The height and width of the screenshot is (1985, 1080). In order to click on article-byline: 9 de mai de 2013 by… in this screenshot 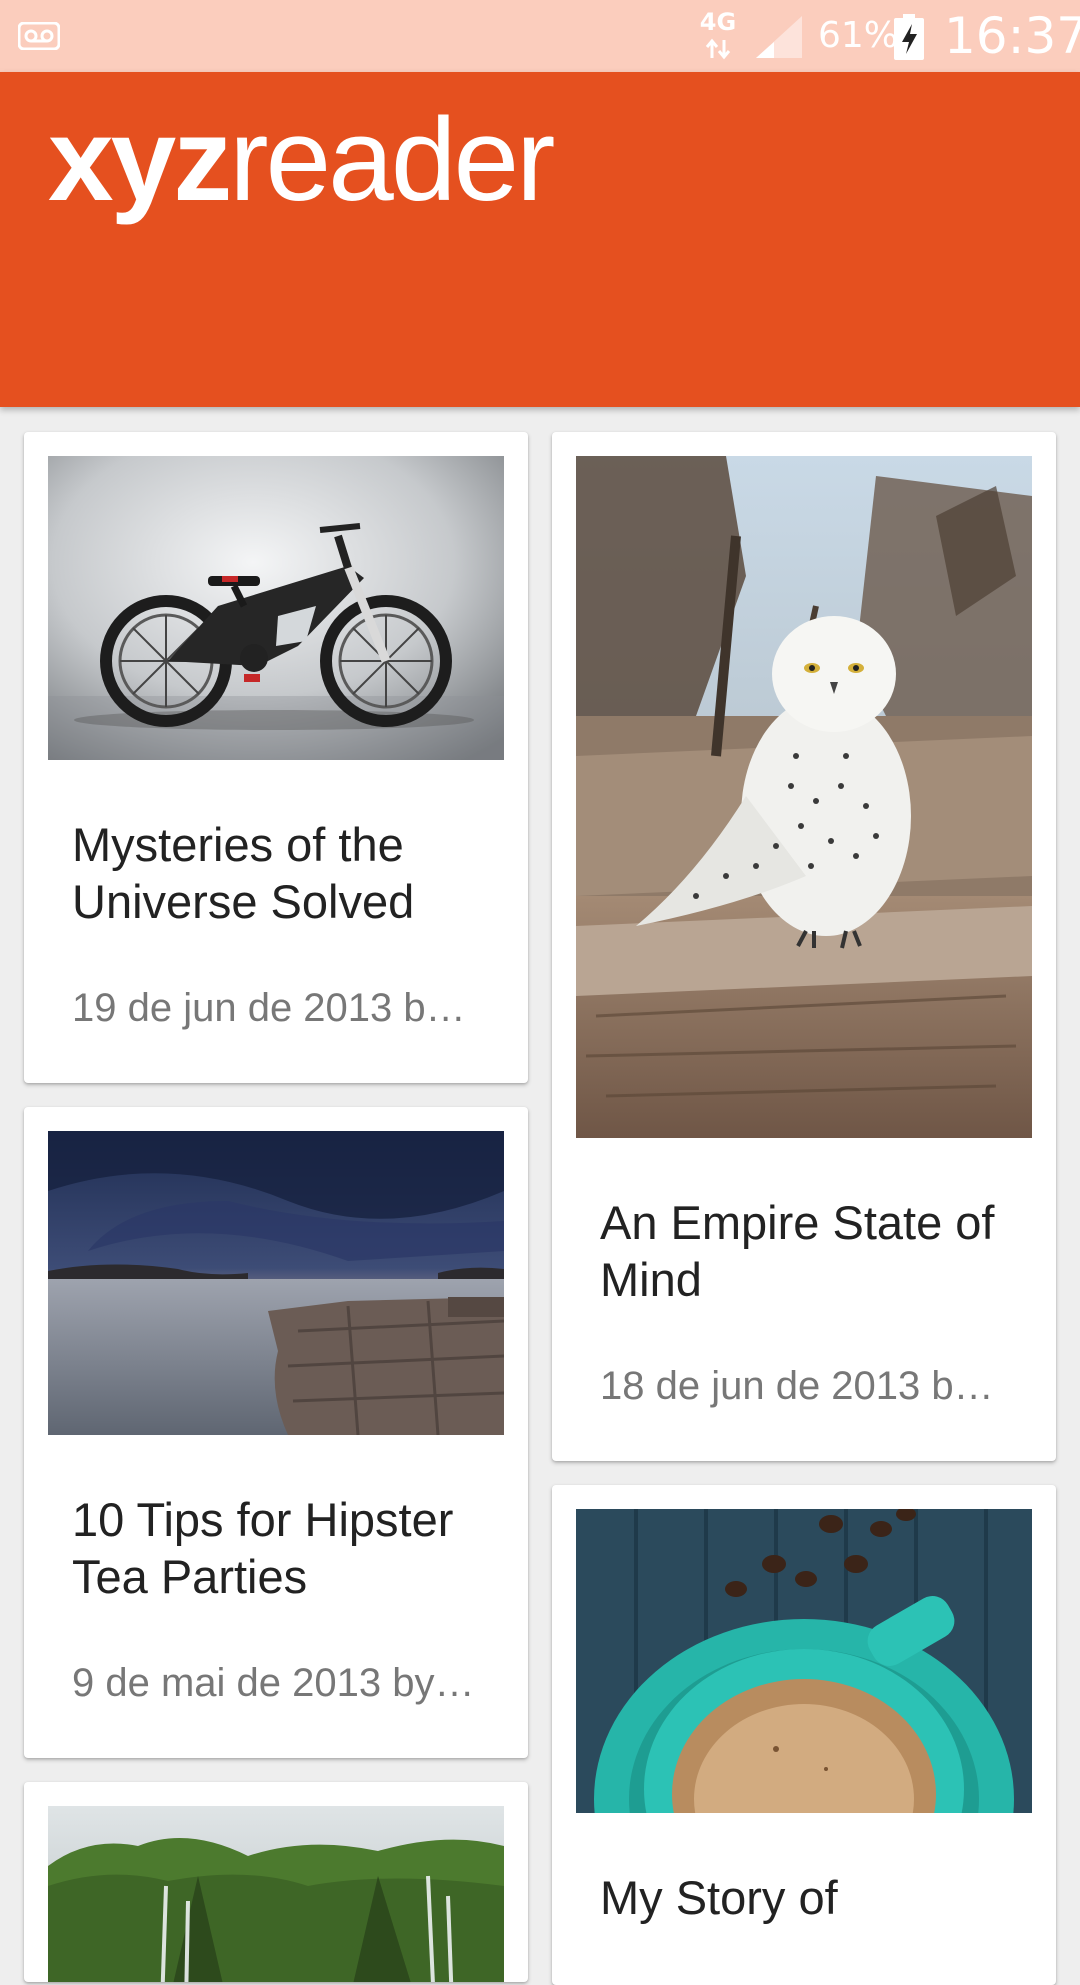, I will do `click(272, 1683)`.